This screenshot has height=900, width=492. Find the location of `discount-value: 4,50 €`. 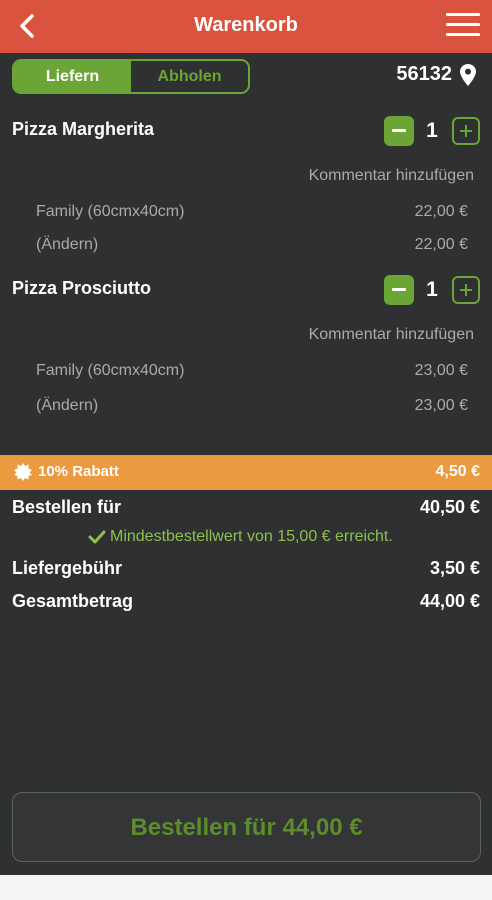

discount-value: 4,50 € is located at coordinates (457, 471).